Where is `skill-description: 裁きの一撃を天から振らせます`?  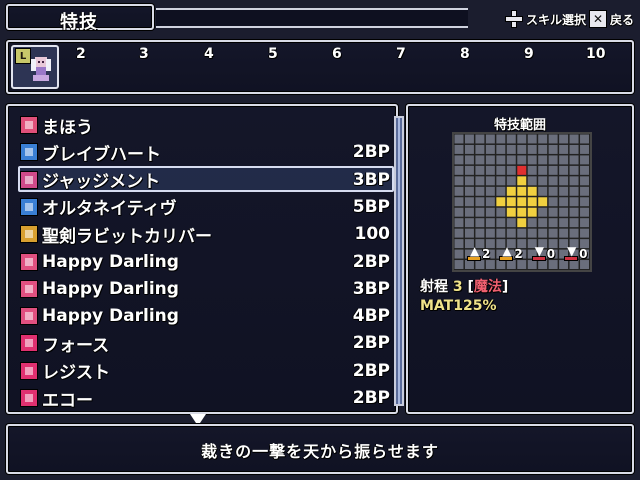
skill-description: 裁きの一撃を天から振らせます is located at coordinates (320, 451).